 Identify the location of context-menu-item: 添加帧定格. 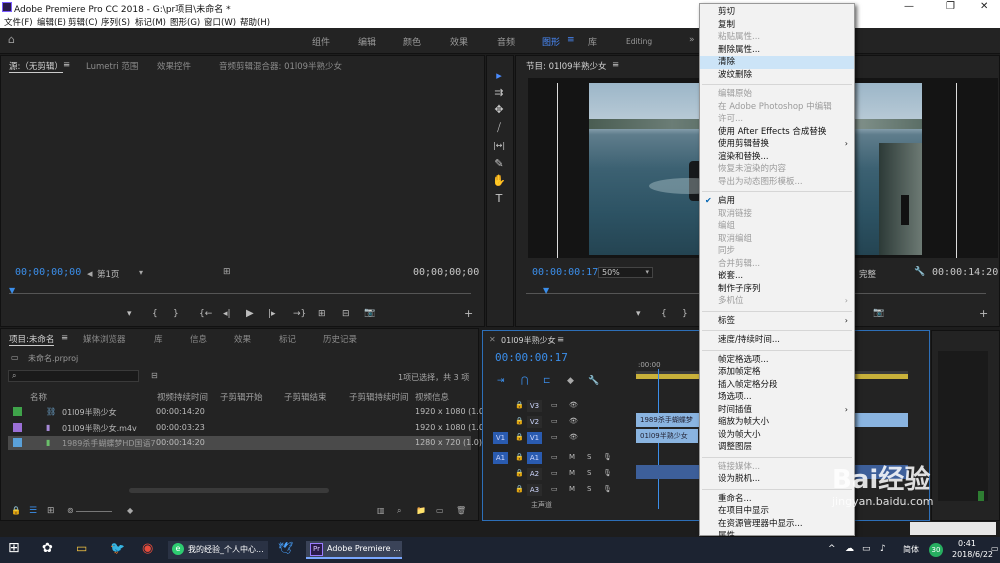
(777, 372).